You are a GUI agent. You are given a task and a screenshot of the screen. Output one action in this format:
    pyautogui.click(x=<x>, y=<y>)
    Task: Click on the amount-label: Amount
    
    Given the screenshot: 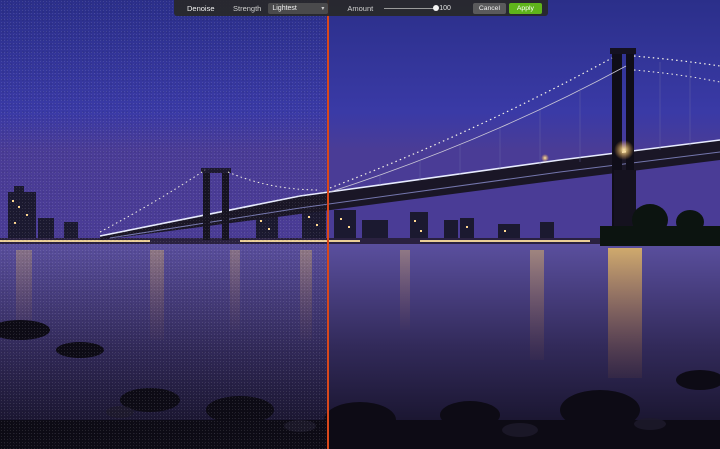 What is the action you would take?
    pyautogui.click(x=360, y=8)
    